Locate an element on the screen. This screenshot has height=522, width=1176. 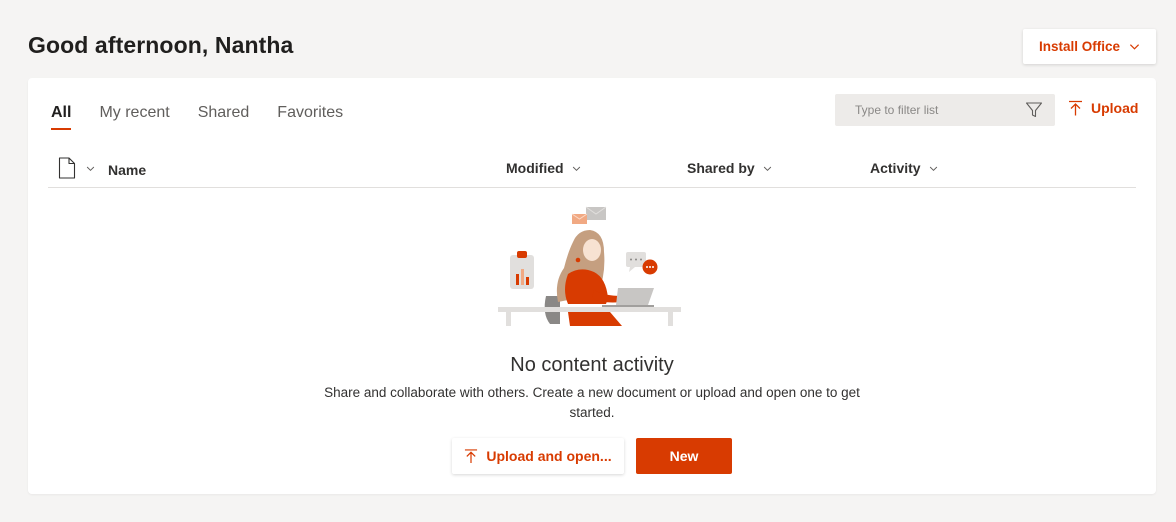
column-modified-label: Modified is located at coordinates (535, 168).